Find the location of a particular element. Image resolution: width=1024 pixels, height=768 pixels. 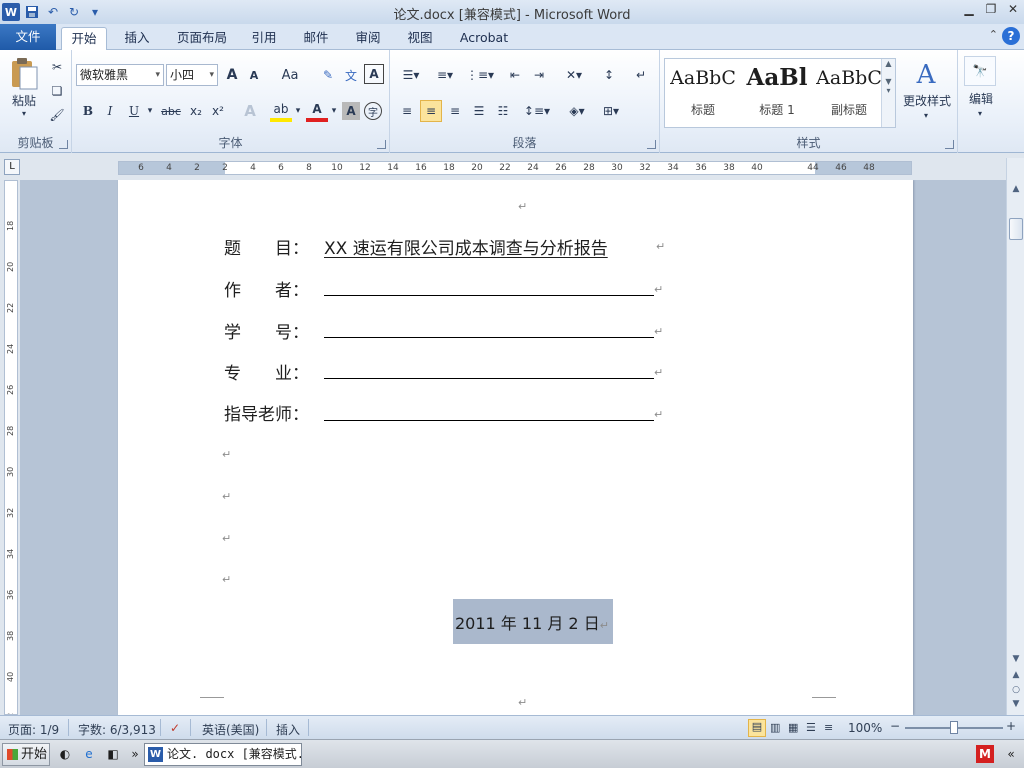

style-title: AaBbC 标题 is located at coordinates (703, 92).